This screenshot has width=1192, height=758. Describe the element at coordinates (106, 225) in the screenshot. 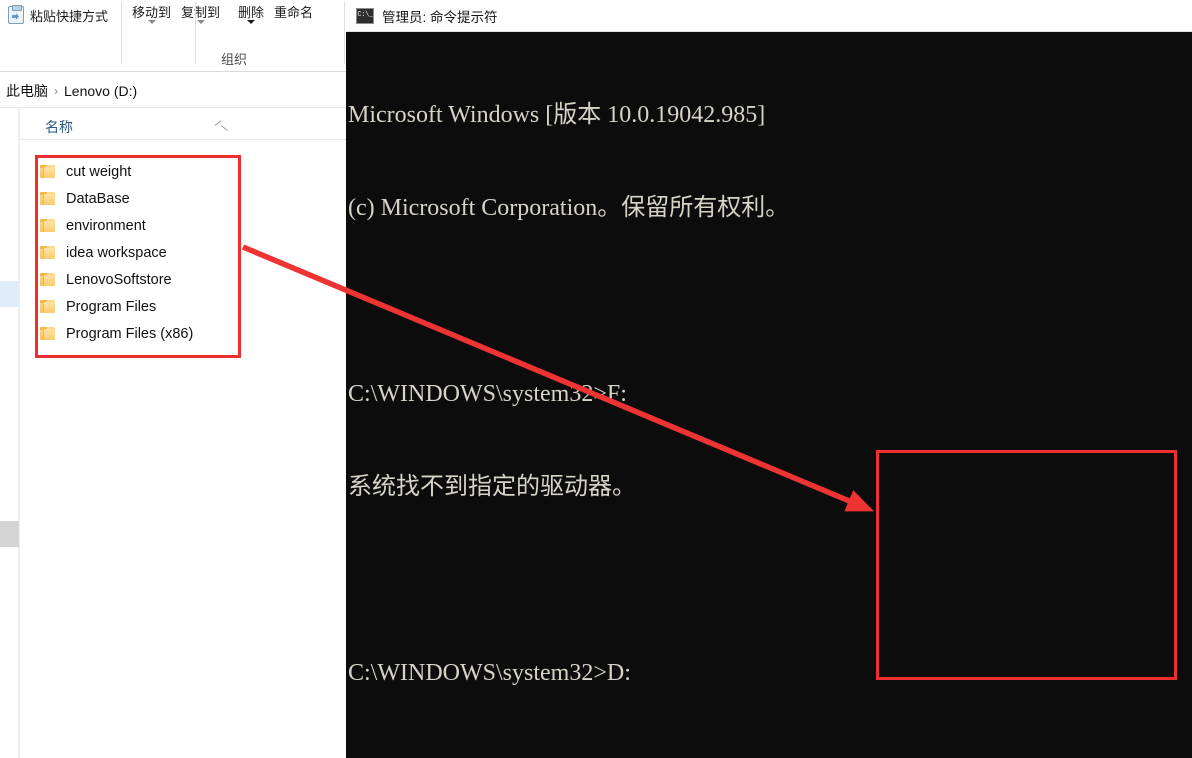

I see `file-name: environment` at that location.